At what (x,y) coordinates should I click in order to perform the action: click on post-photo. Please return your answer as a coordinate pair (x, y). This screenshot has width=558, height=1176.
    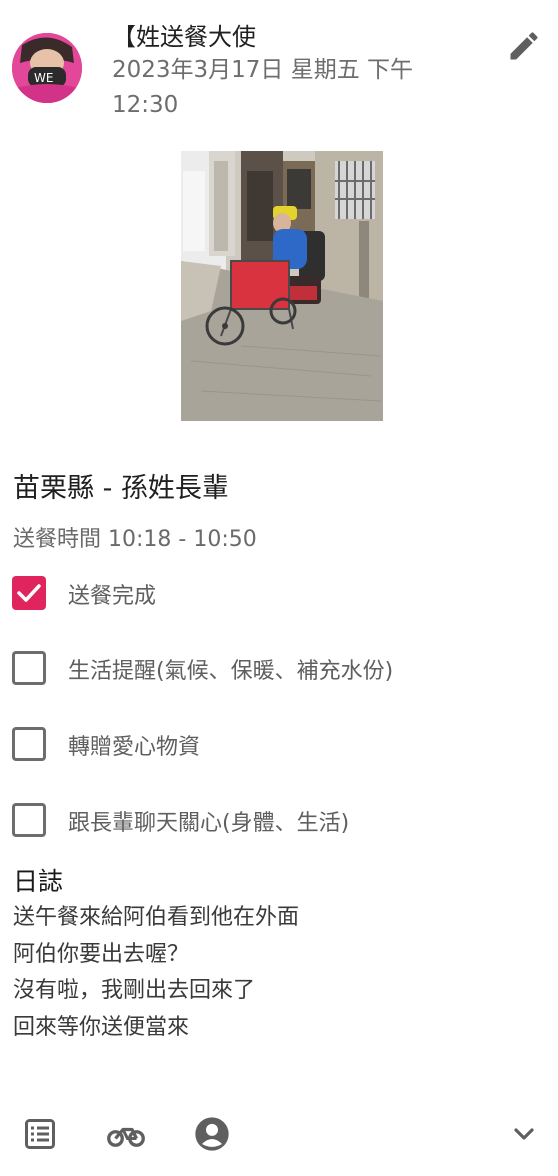
    Looking at the image, I should click on (282, 286).